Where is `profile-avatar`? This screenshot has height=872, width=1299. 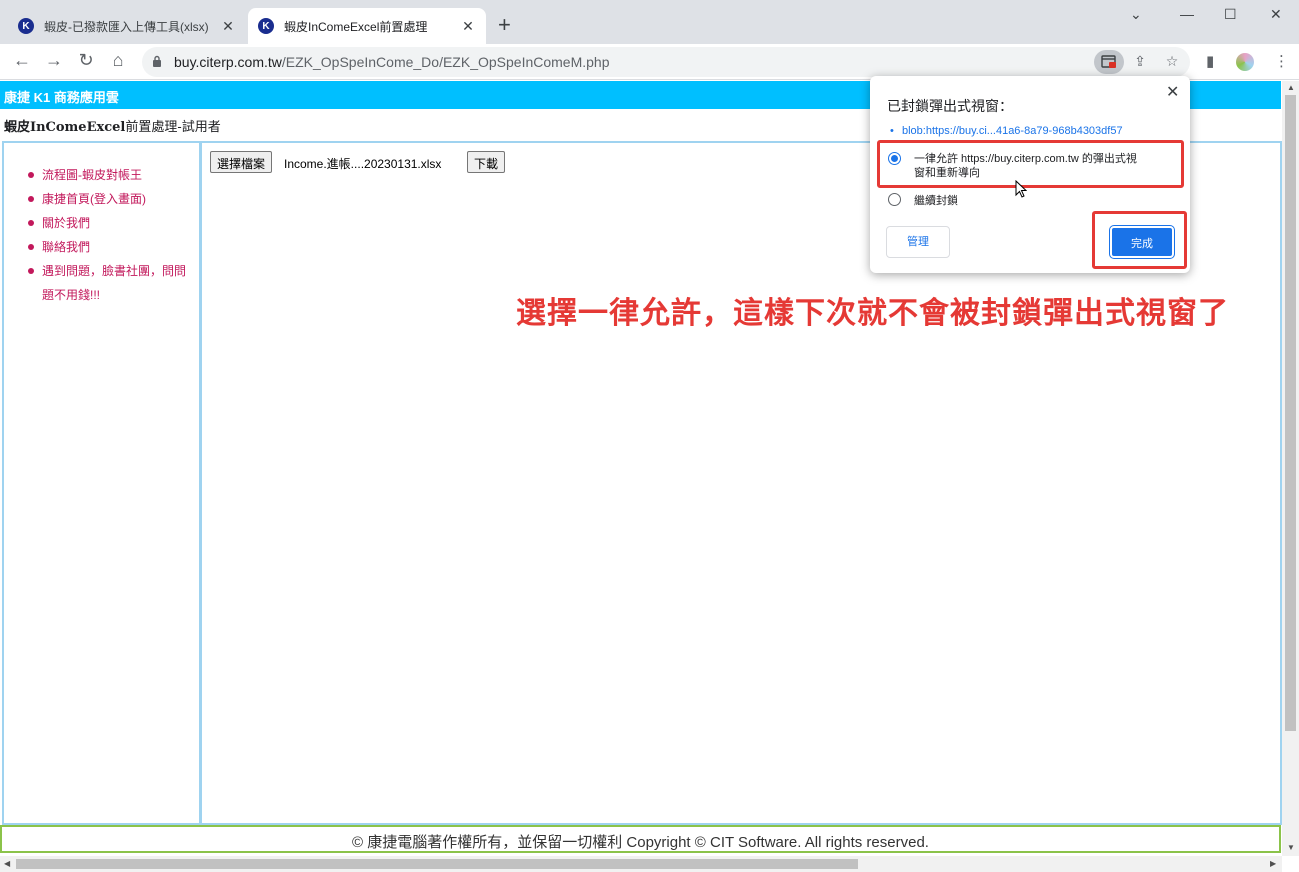 profile-avatar is located at coordinates (1245, 62).